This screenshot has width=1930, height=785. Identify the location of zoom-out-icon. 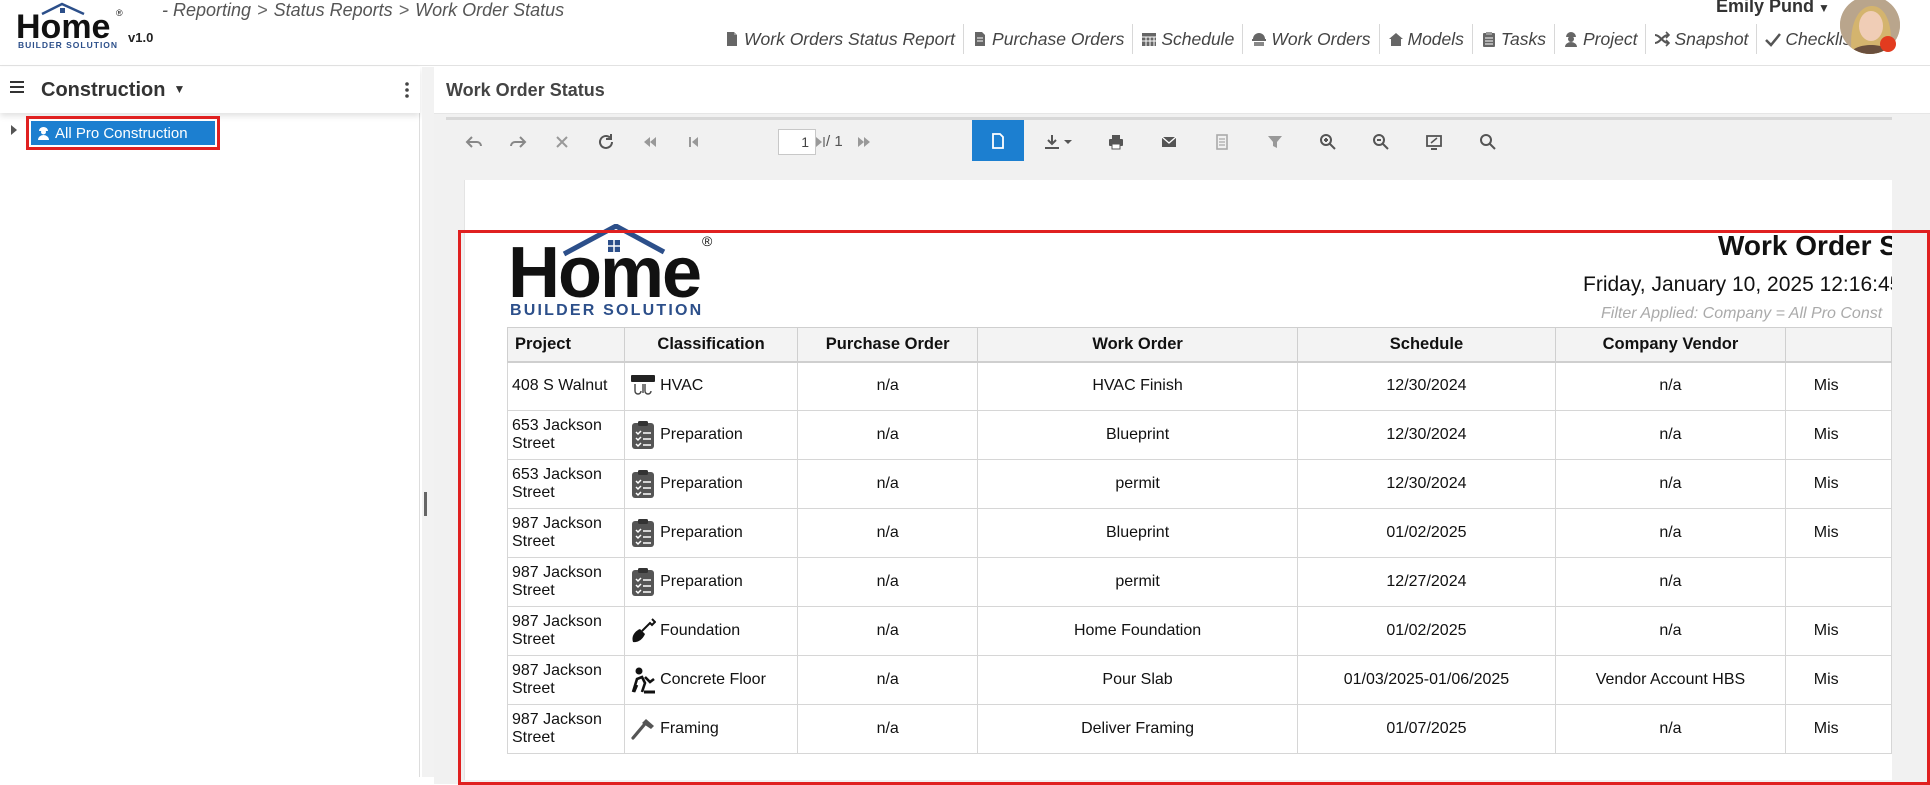
(1381, 142).